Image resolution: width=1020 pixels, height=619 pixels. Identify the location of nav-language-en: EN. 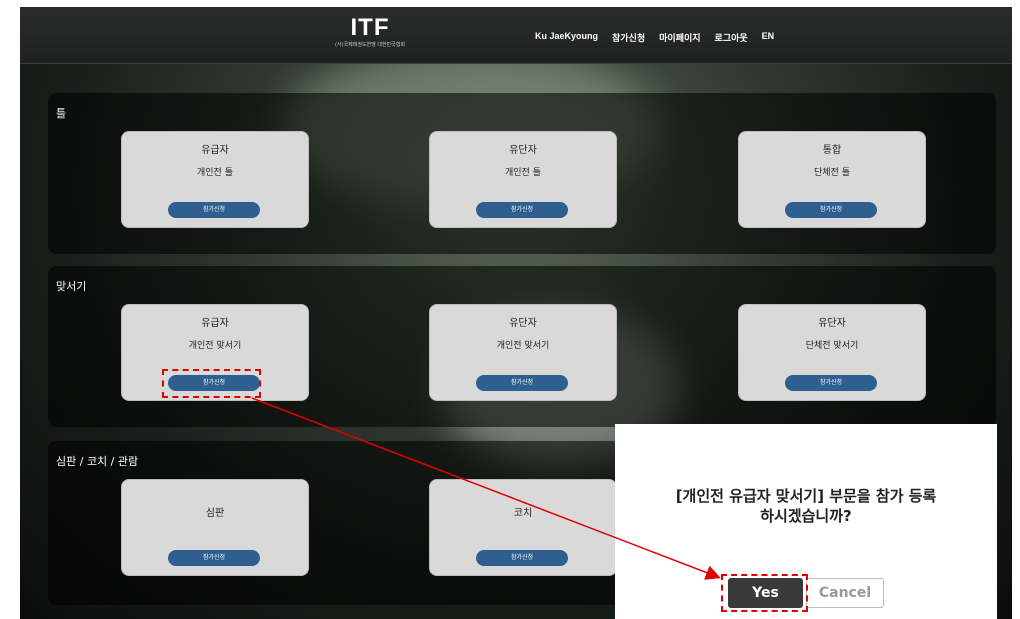
(768, 37).